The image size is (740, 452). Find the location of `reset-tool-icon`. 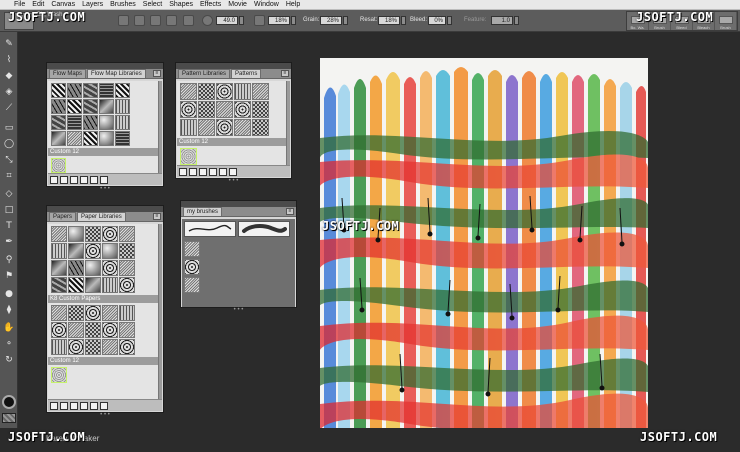

reset-tool-icon is located at coordinates (188, 20).